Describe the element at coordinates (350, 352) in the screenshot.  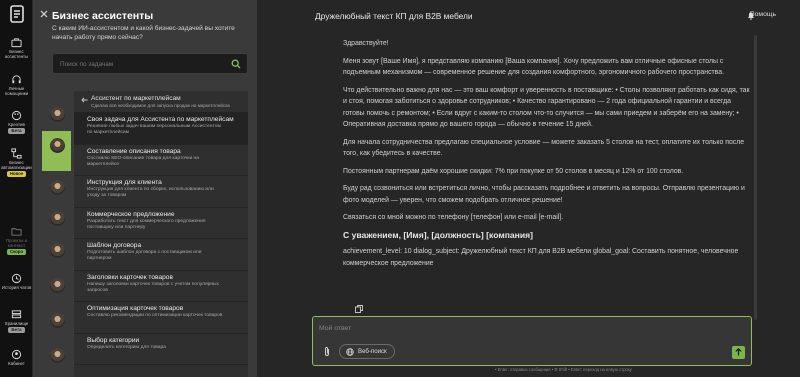
I see `globe-icon` at that location.